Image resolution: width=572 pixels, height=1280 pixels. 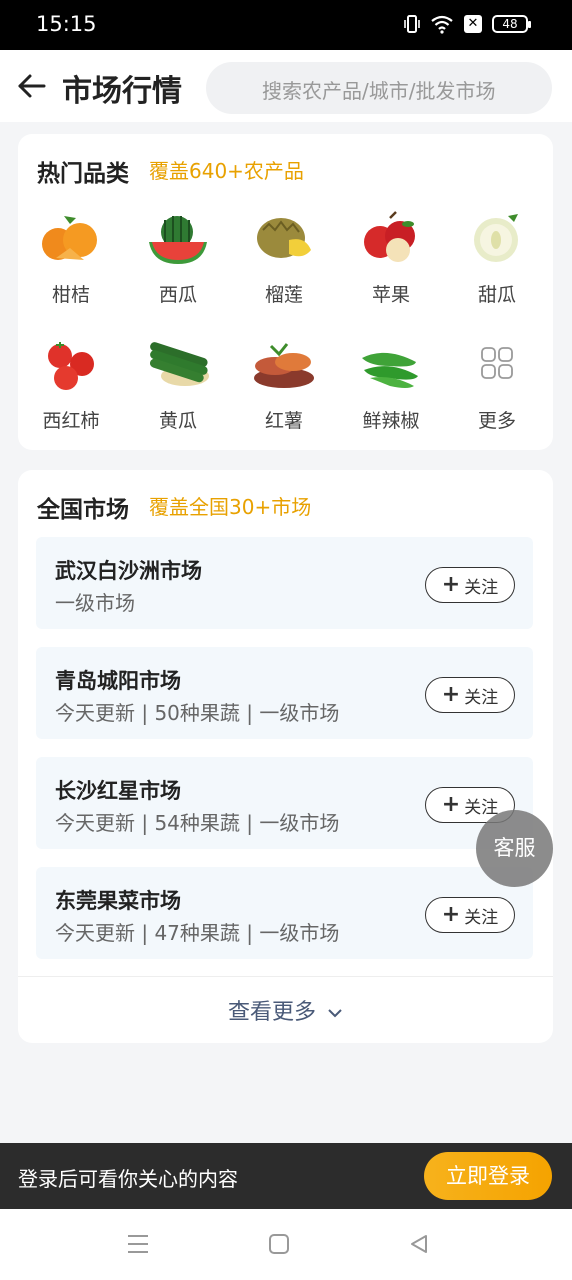 What do you see at coordinates (95, 603) in the screenshot?
I see `market-meta: 一级市场` at bounding box center [95, 603].